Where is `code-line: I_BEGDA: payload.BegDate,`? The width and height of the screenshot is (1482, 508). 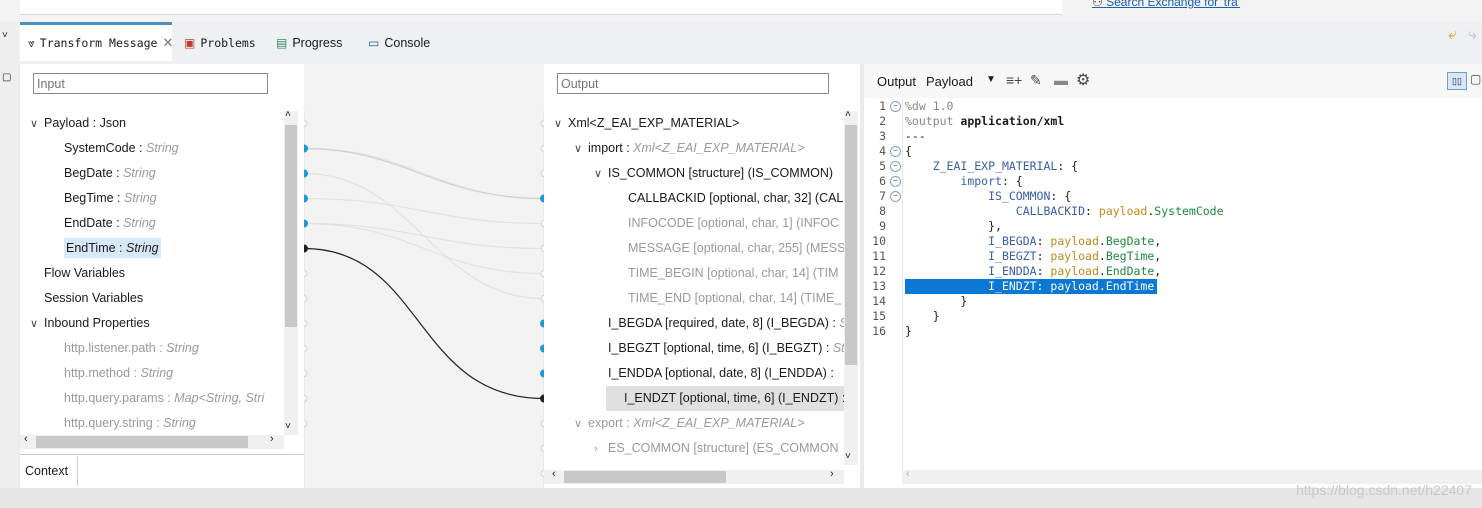
code-line: I_BEGDA: payload.BegDate, is located at coordinates (1033, 241).